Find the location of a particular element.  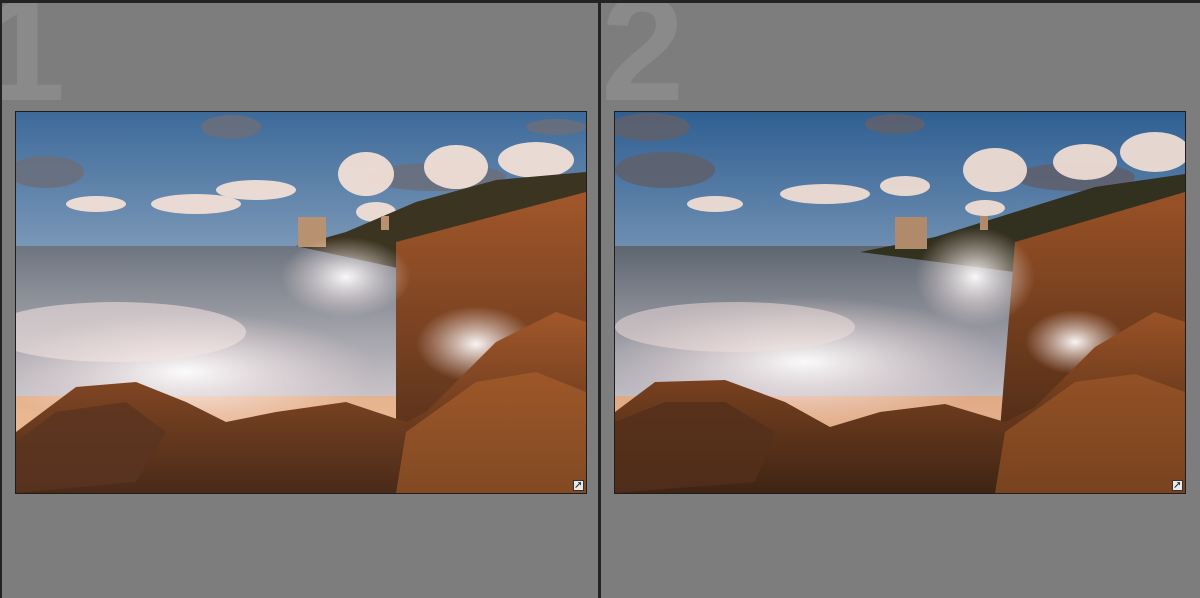

pane-number-label: 2 is located at coordinates (643, 67).